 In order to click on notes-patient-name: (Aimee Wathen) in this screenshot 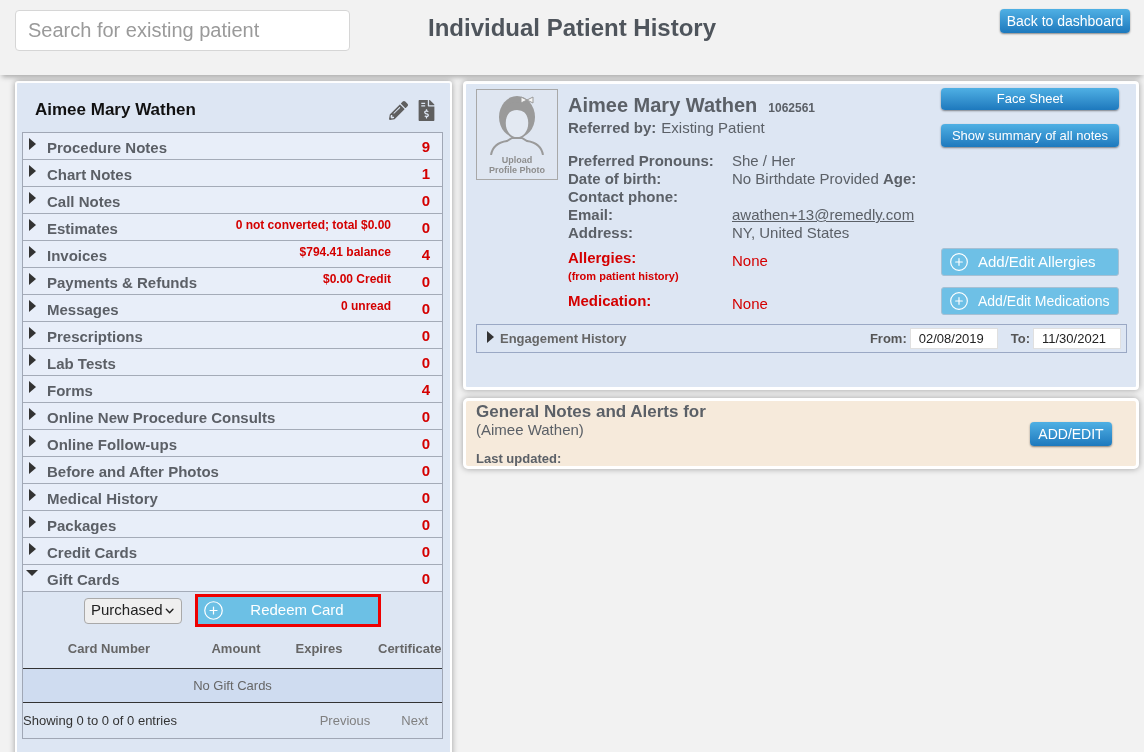, I will do `click(530, 429)`.